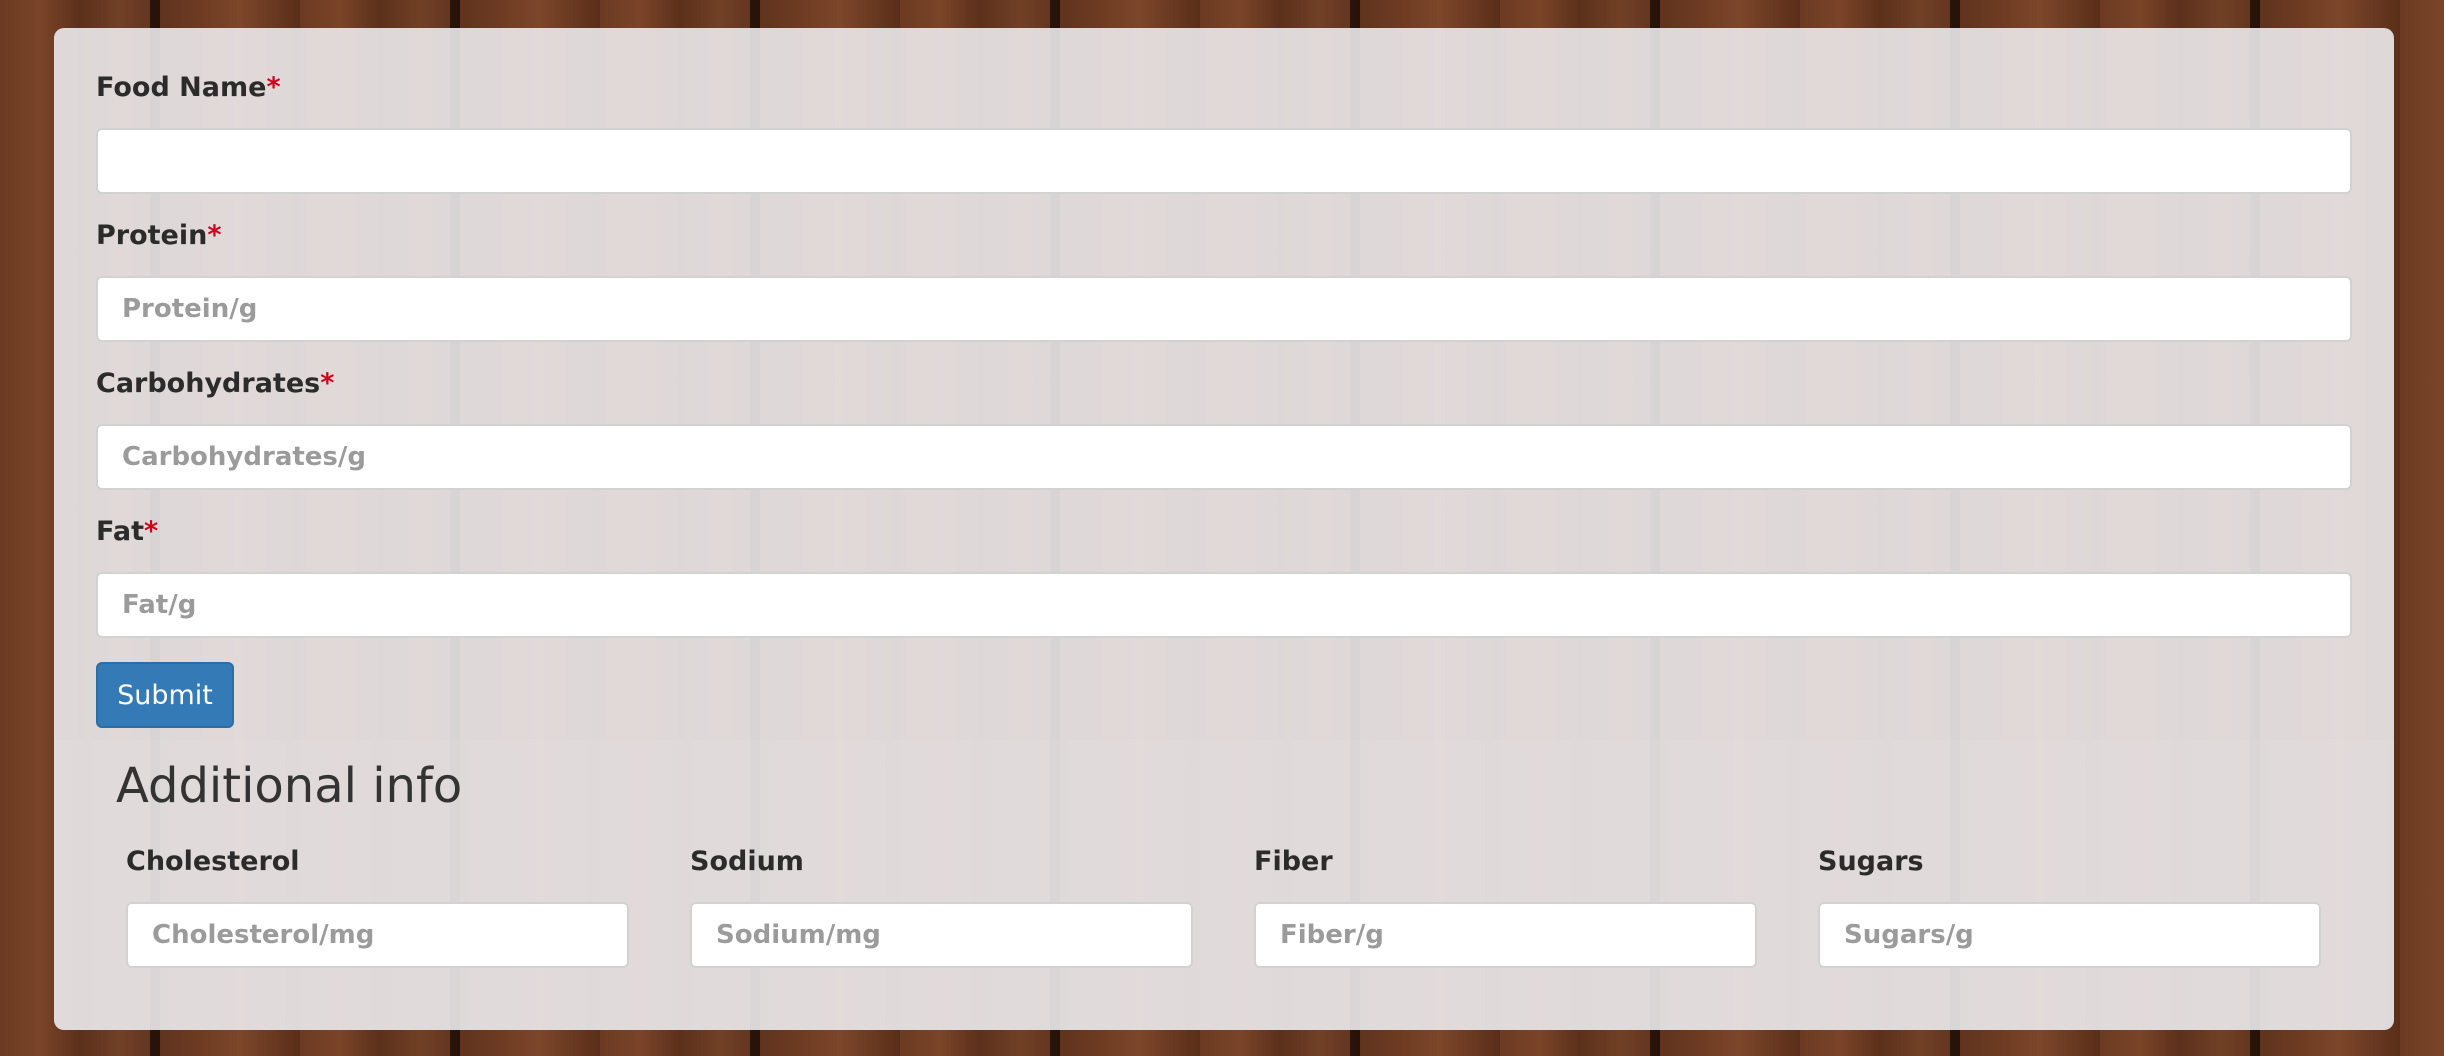 The height and width of the screenshot is (1056, 2444). Describe the element at coordinates (747, 861) in the screenshot. I see `sodium-label: Sodium` at that location.